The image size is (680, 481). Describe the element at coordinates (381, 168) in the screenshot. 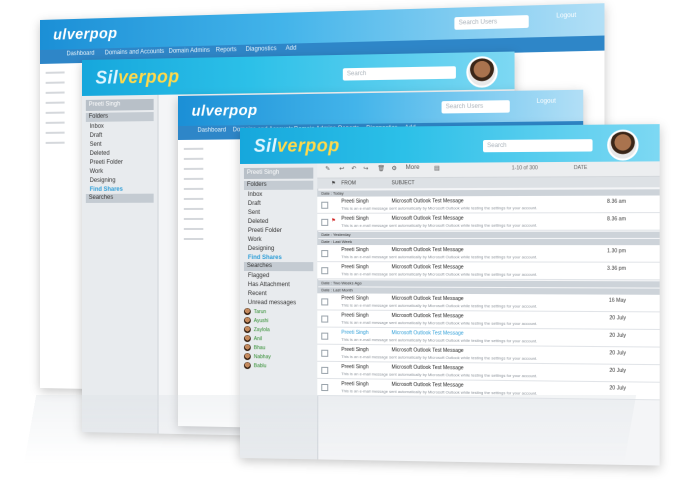

I see `delete-icon: 🗑` at that location.